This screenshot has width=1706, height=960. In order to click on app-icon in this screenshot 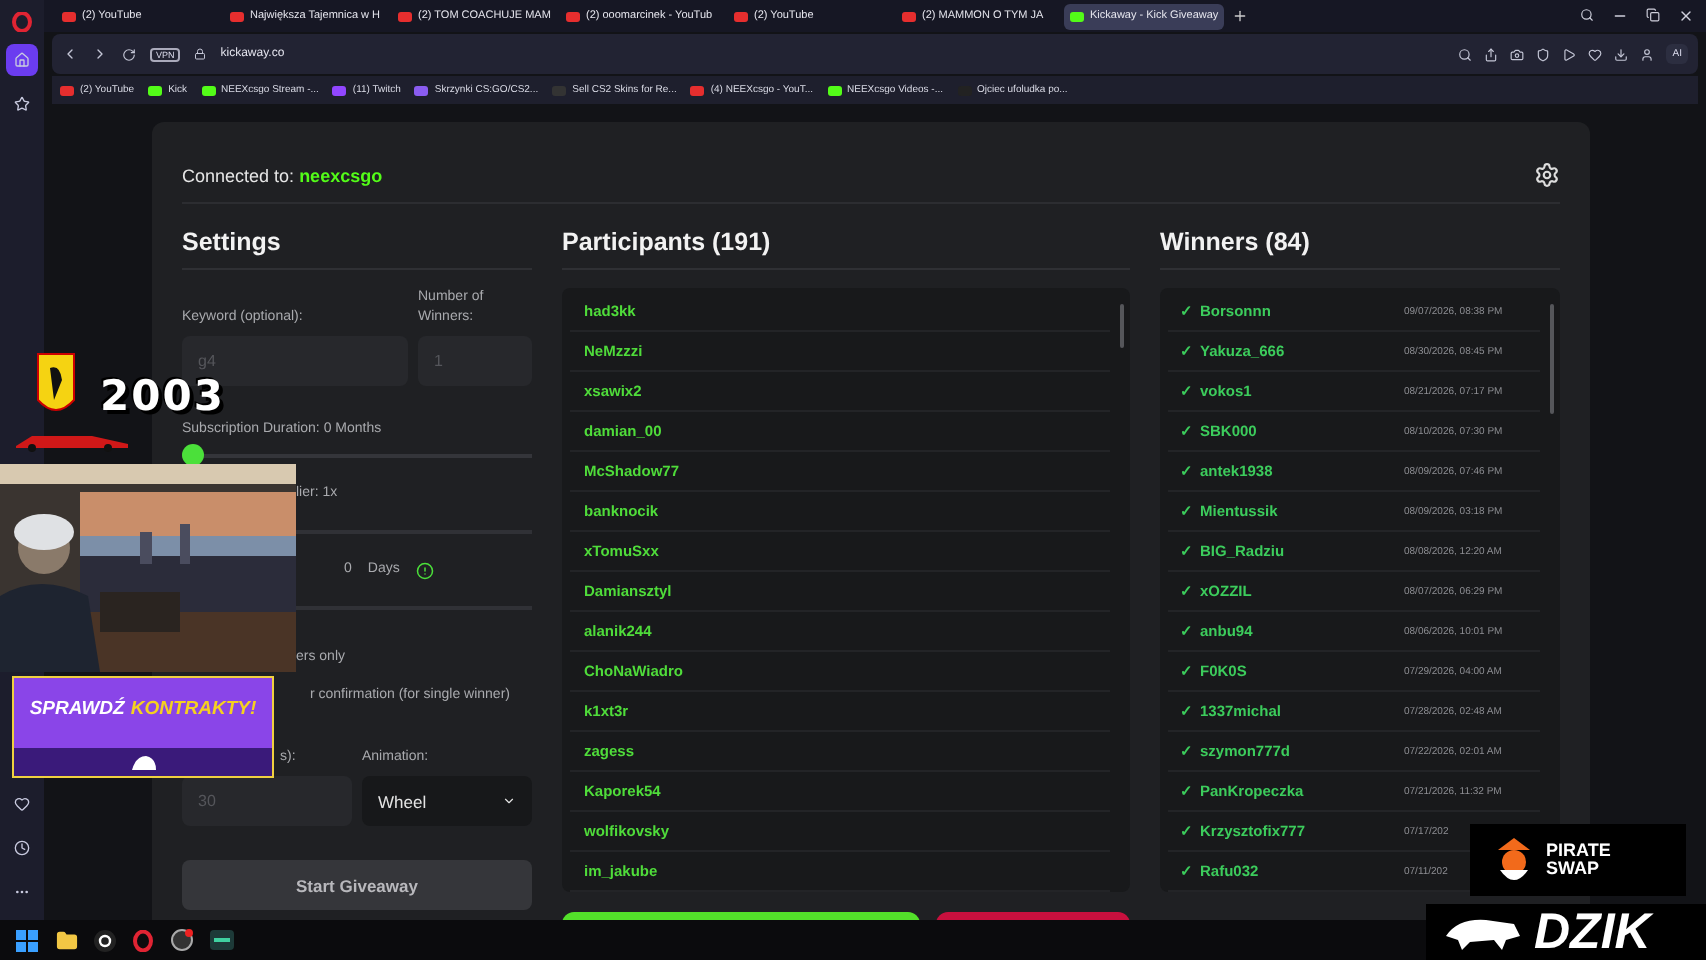, I will do `click(182, 940)`.